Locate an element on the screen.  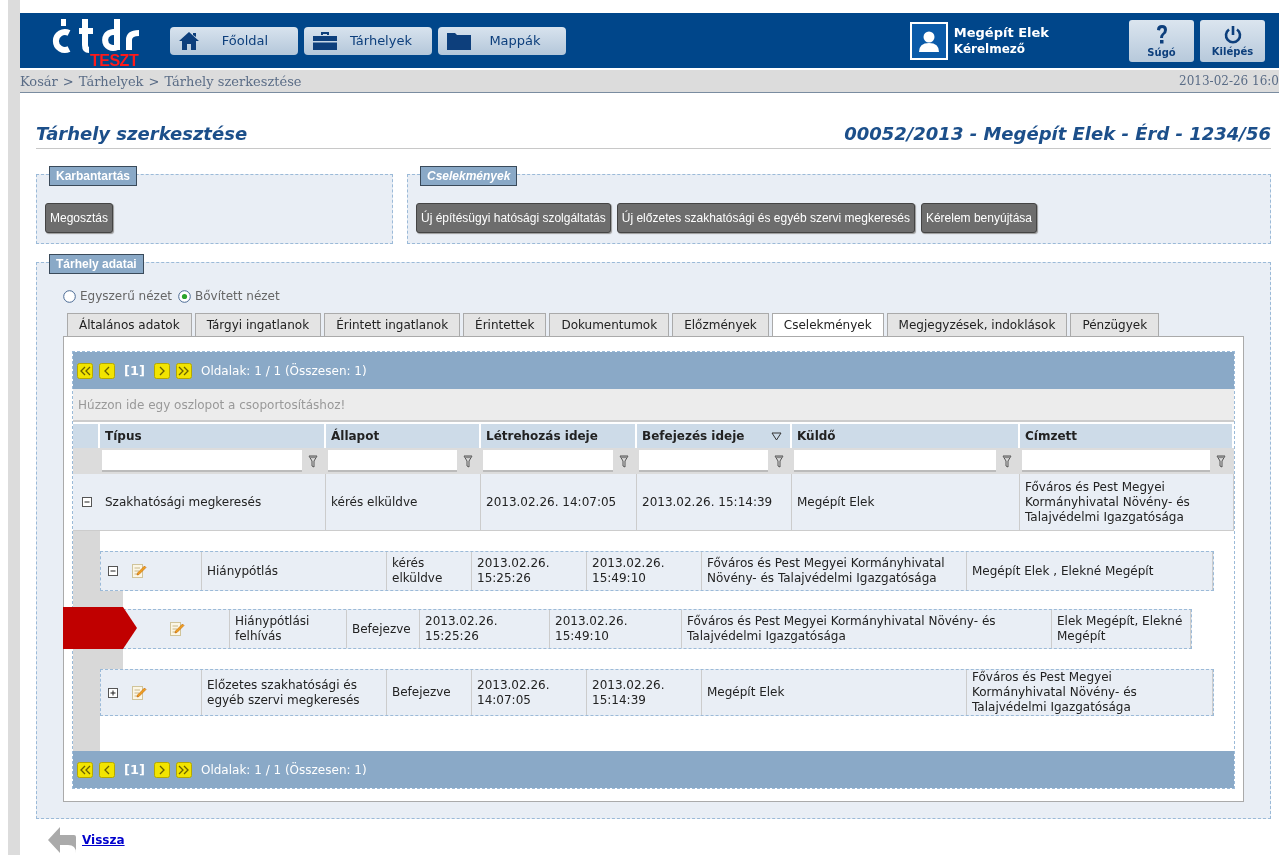
table-cell: Hiánypótlási felhívás is located at coordinates (288, 629).